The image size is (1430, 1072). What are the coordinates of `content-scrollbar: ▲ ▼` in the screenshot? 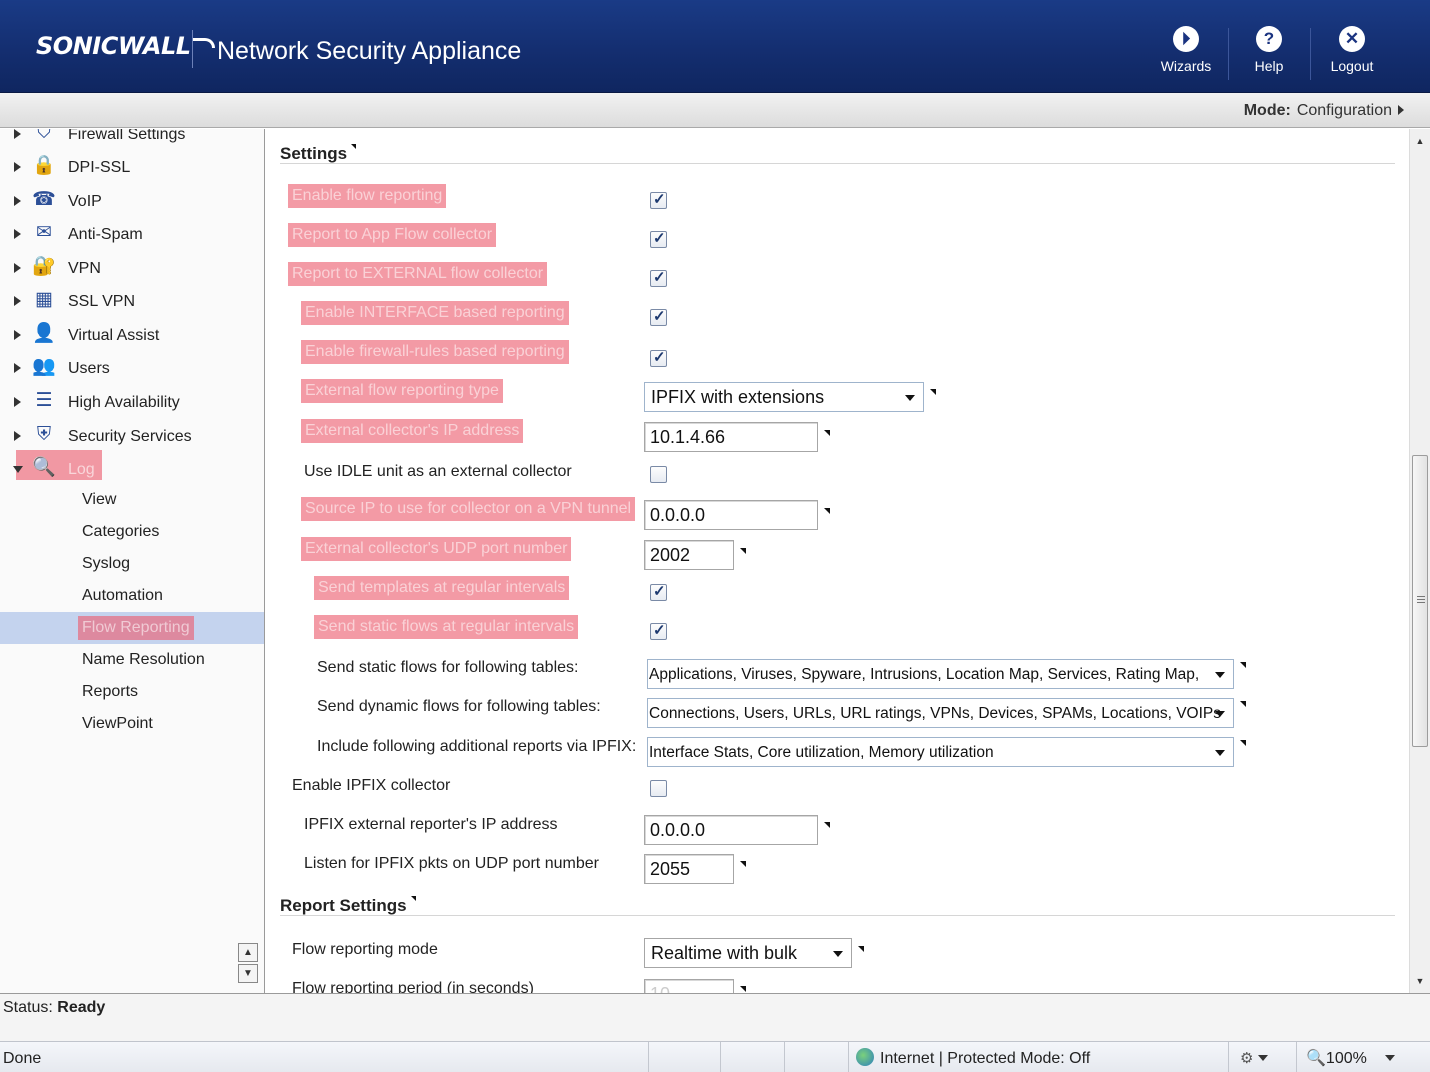 It's located at (1419, 561).